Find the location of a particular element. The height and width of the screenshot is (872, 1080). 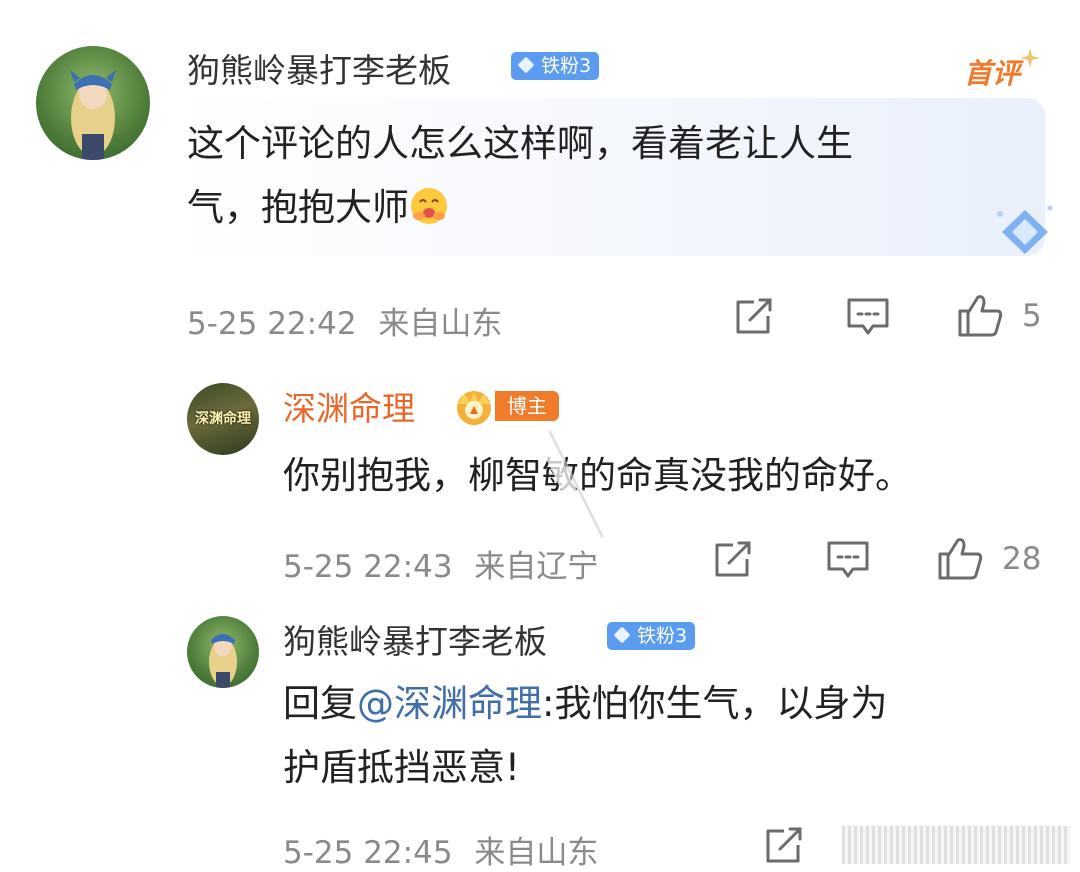

timestamp: 5-25 22:43 is located at coordinates (368, 567).